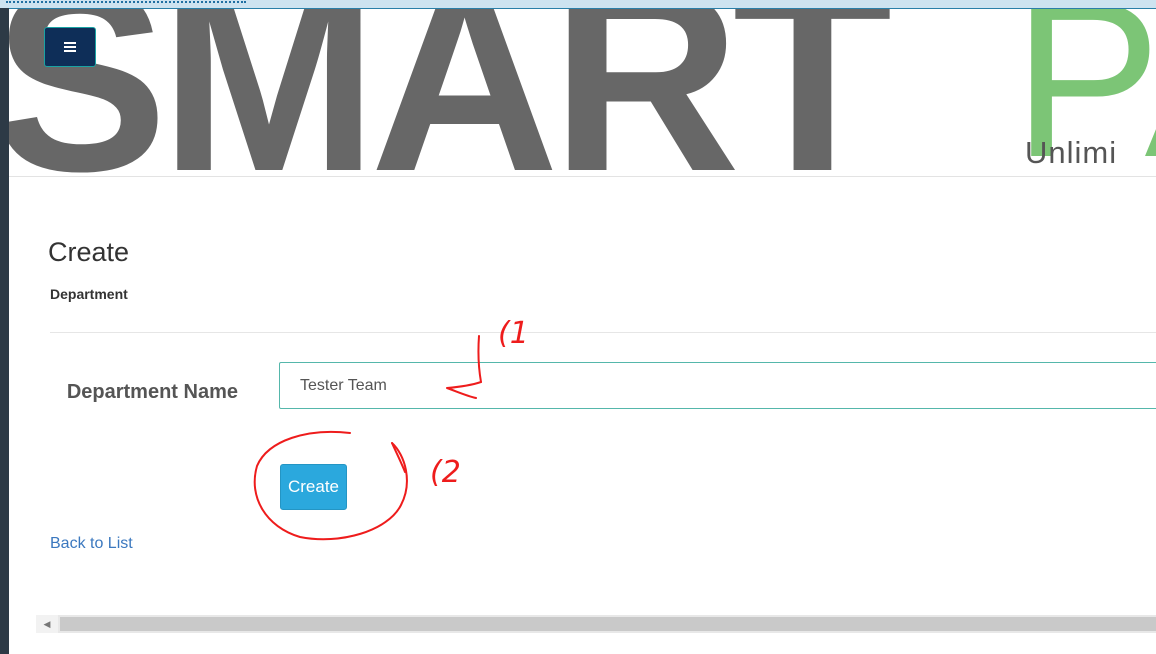  I want to click on logo-tagline: Unlimi, so click(1071, 152).